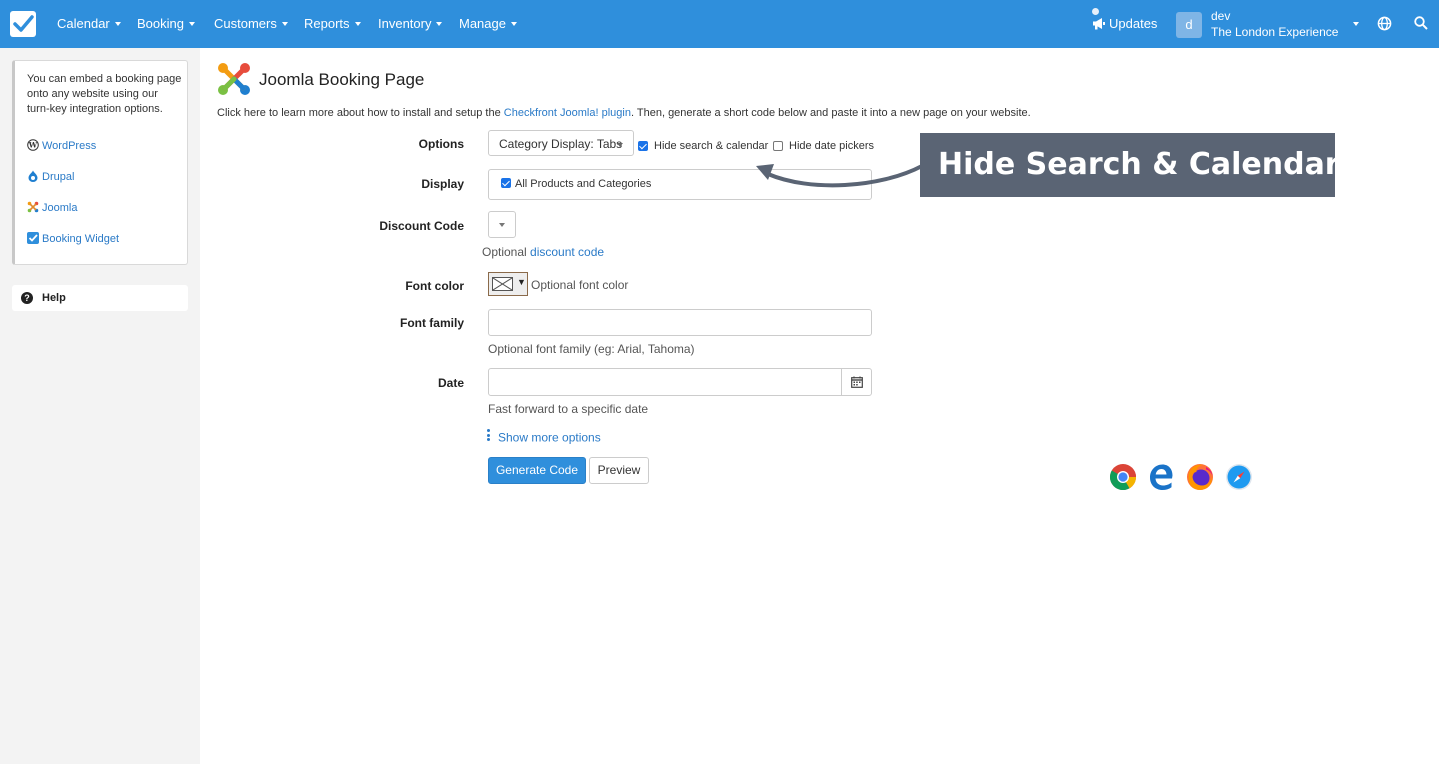 The image size is (1439, 764). Describe the element at coordinates (502, 284) in the screenshot. I see `empty-color-swatch-icon` at that location.